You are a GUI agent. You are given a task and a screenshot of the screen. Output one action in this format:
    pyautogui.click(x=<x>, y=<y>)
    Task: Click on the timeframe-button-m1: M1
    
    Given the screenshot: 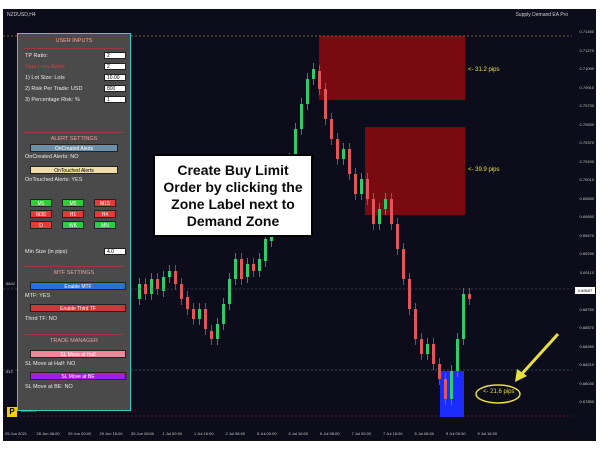 What is the action you would take?
    pyautogui.click(x=41, y=203)
    